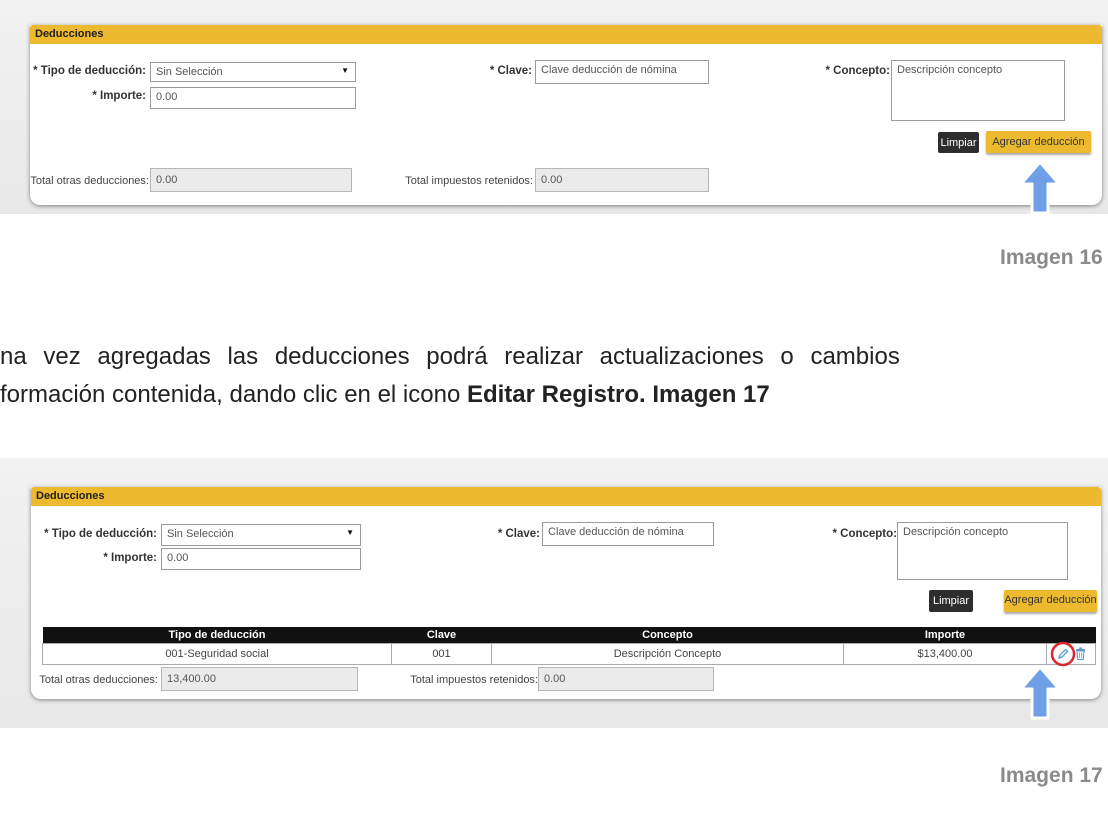  What do you see at coordinates (251, 180) in the screenshot?
I see `total-otras-deducciones-field: 0.00` at bounding box center [251, 180].